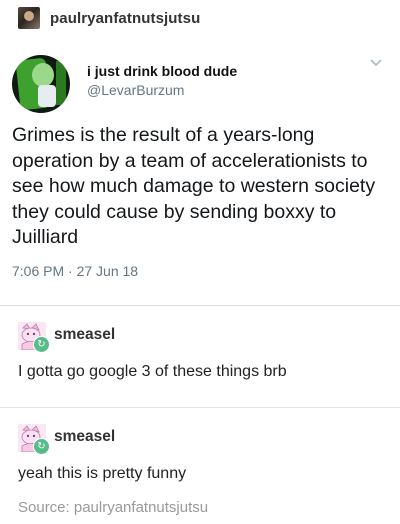 This screenshot has height=524, width=400. What do you see at coordinates (102, 473) in the screenshot?
I see `reblog-comment: yeah this is pretty funny` at bounding box center [102, 473].